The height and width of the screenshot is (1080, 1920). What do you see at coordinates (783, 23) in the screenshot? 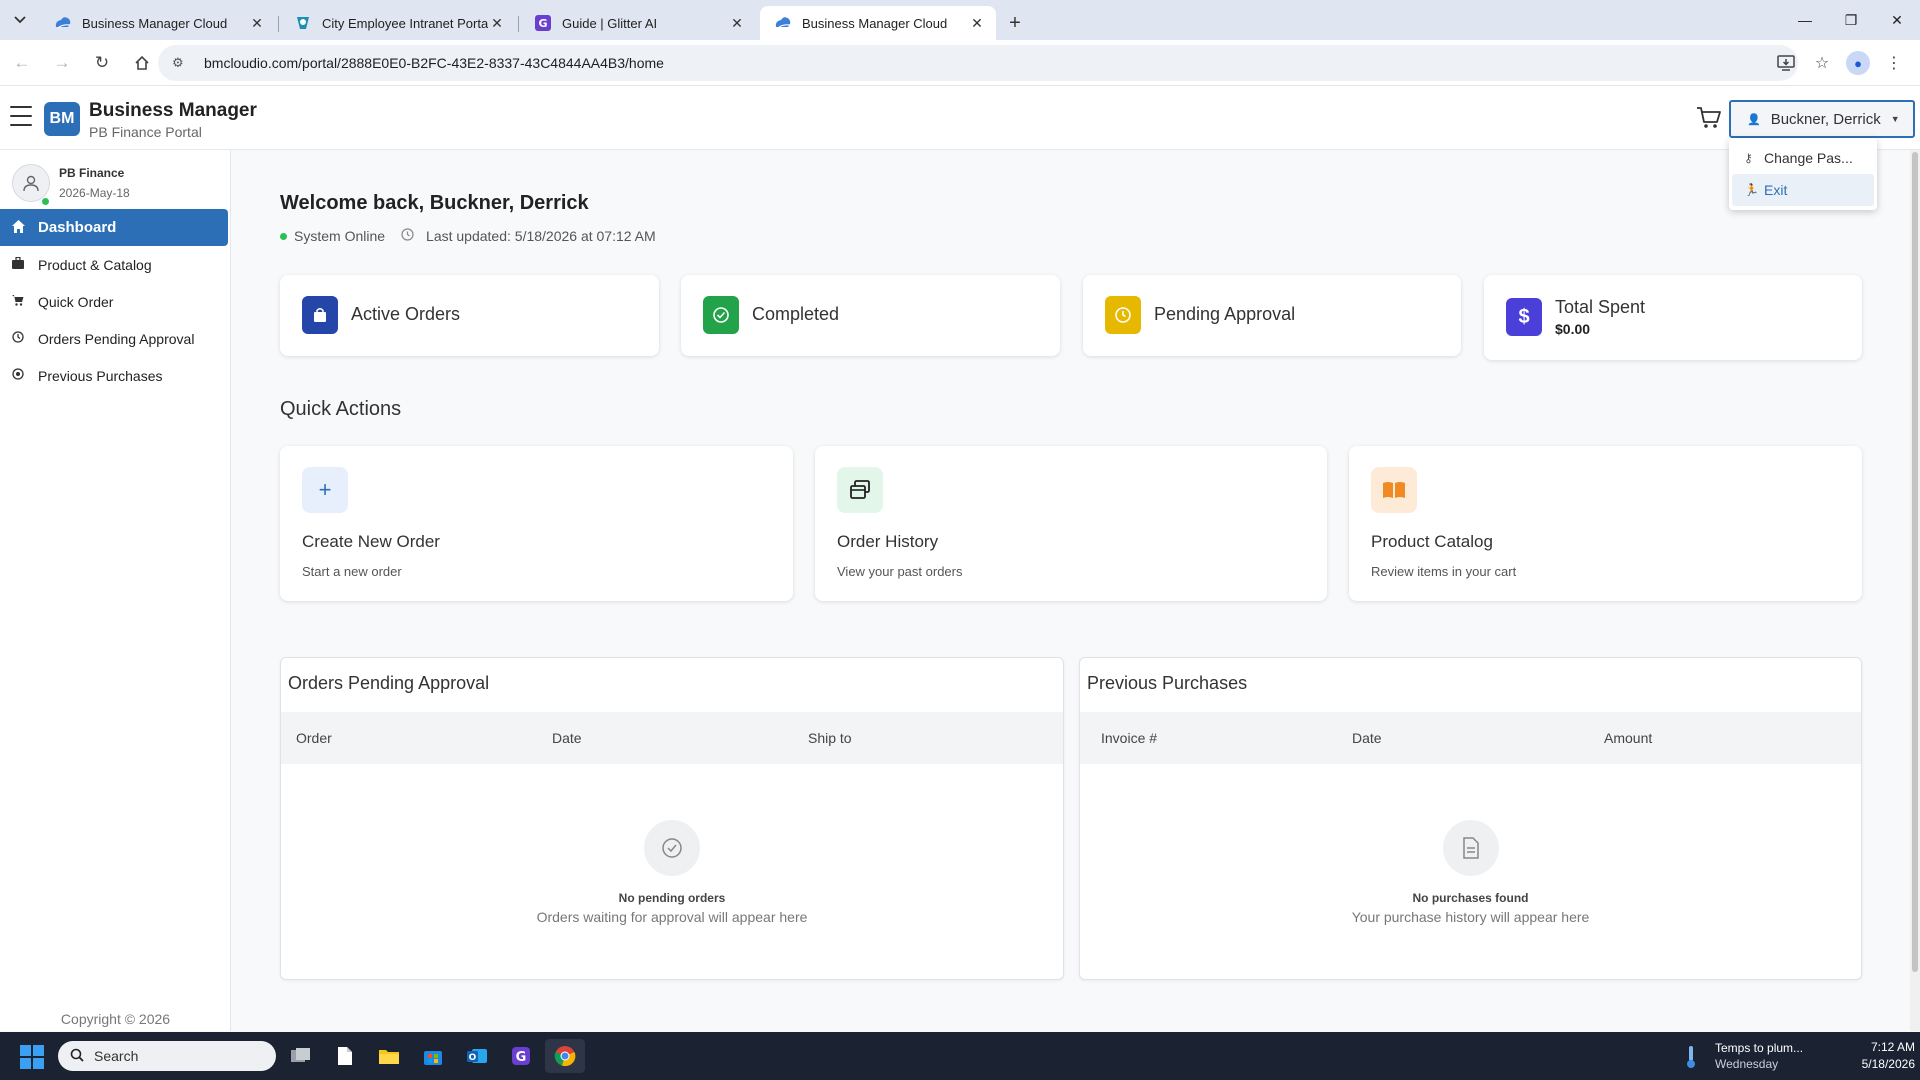
I see `cloud-favicon-icon` at bounding box center [783, 23].